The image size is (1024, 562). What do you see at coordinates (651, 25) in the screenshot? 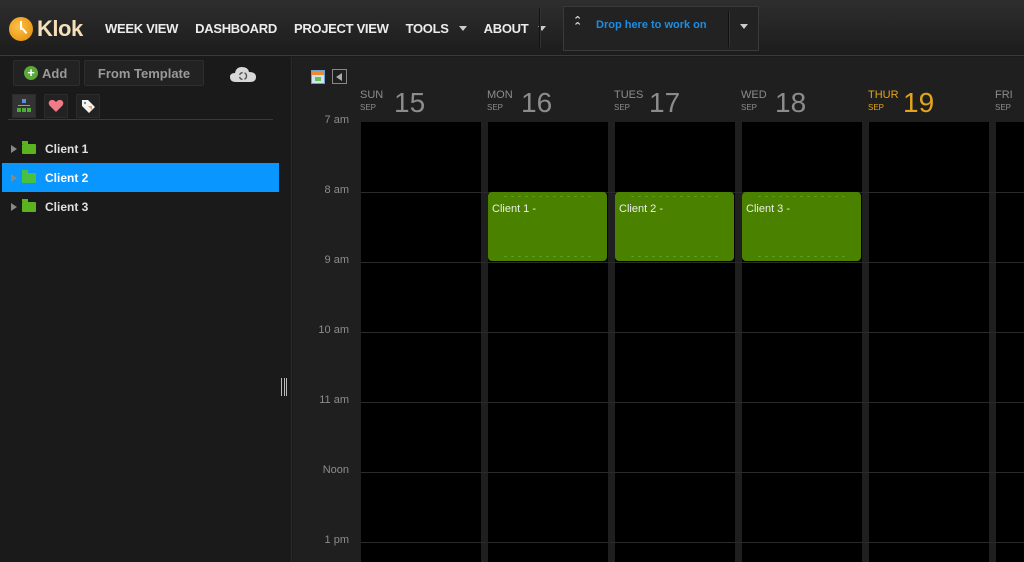
I see `dropzone-label: Drop here to work on` at bounding box center [651, 25].